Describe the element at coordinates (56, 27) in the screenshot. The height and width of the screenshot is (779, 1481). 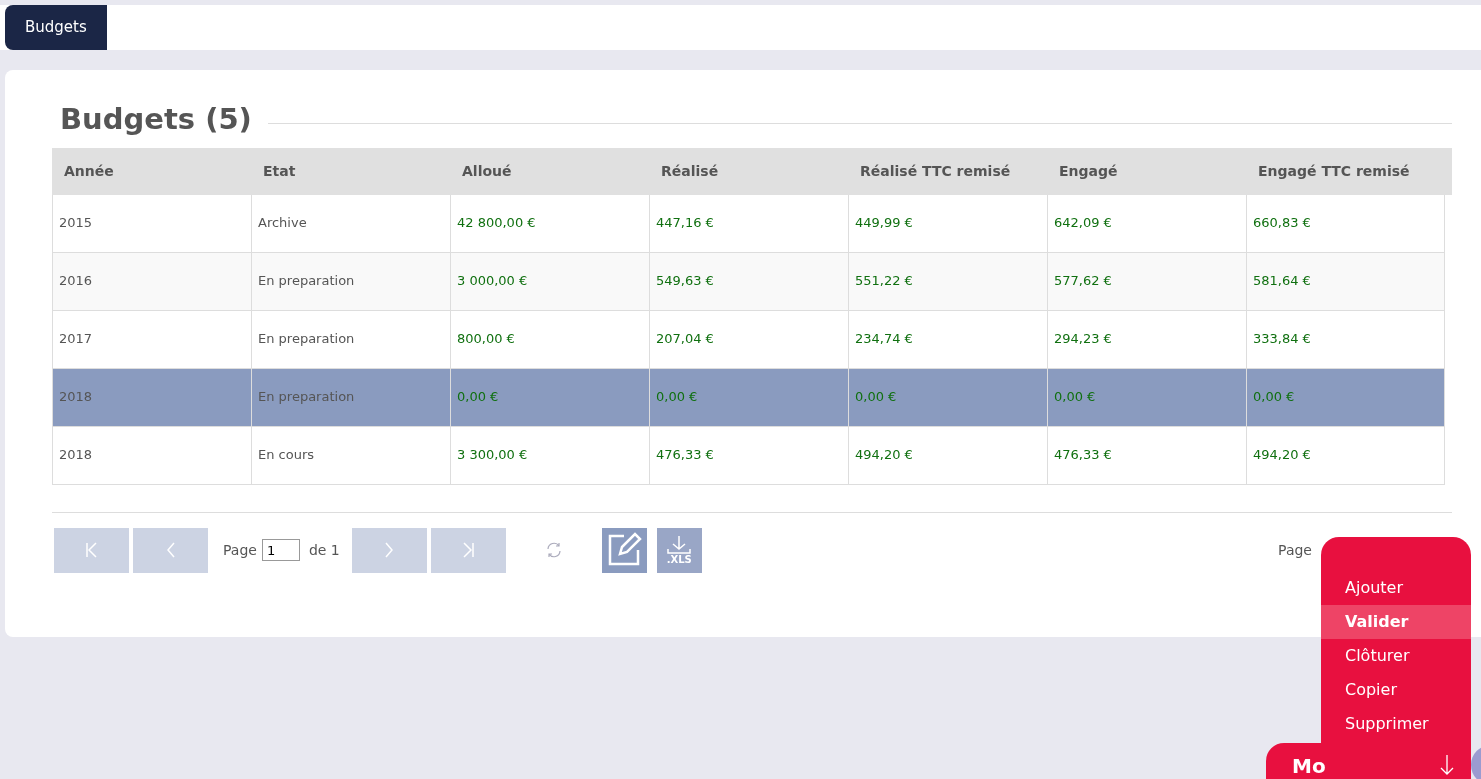
I see `tab: Budgets` at that location.